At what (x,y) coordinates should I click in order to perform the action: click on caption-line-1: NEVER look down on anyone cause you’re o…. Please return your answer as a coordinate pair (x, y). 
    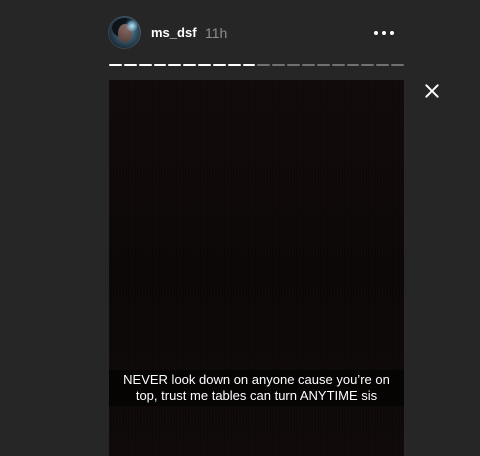
    Looking at the image, I should click on (256, 379).